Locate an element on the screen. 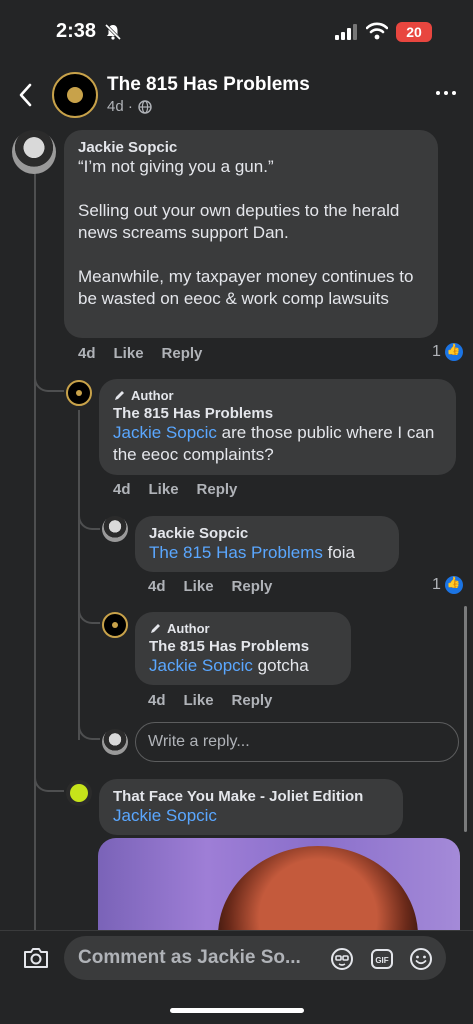  emoji-icon is located at coordinates (421, 959).